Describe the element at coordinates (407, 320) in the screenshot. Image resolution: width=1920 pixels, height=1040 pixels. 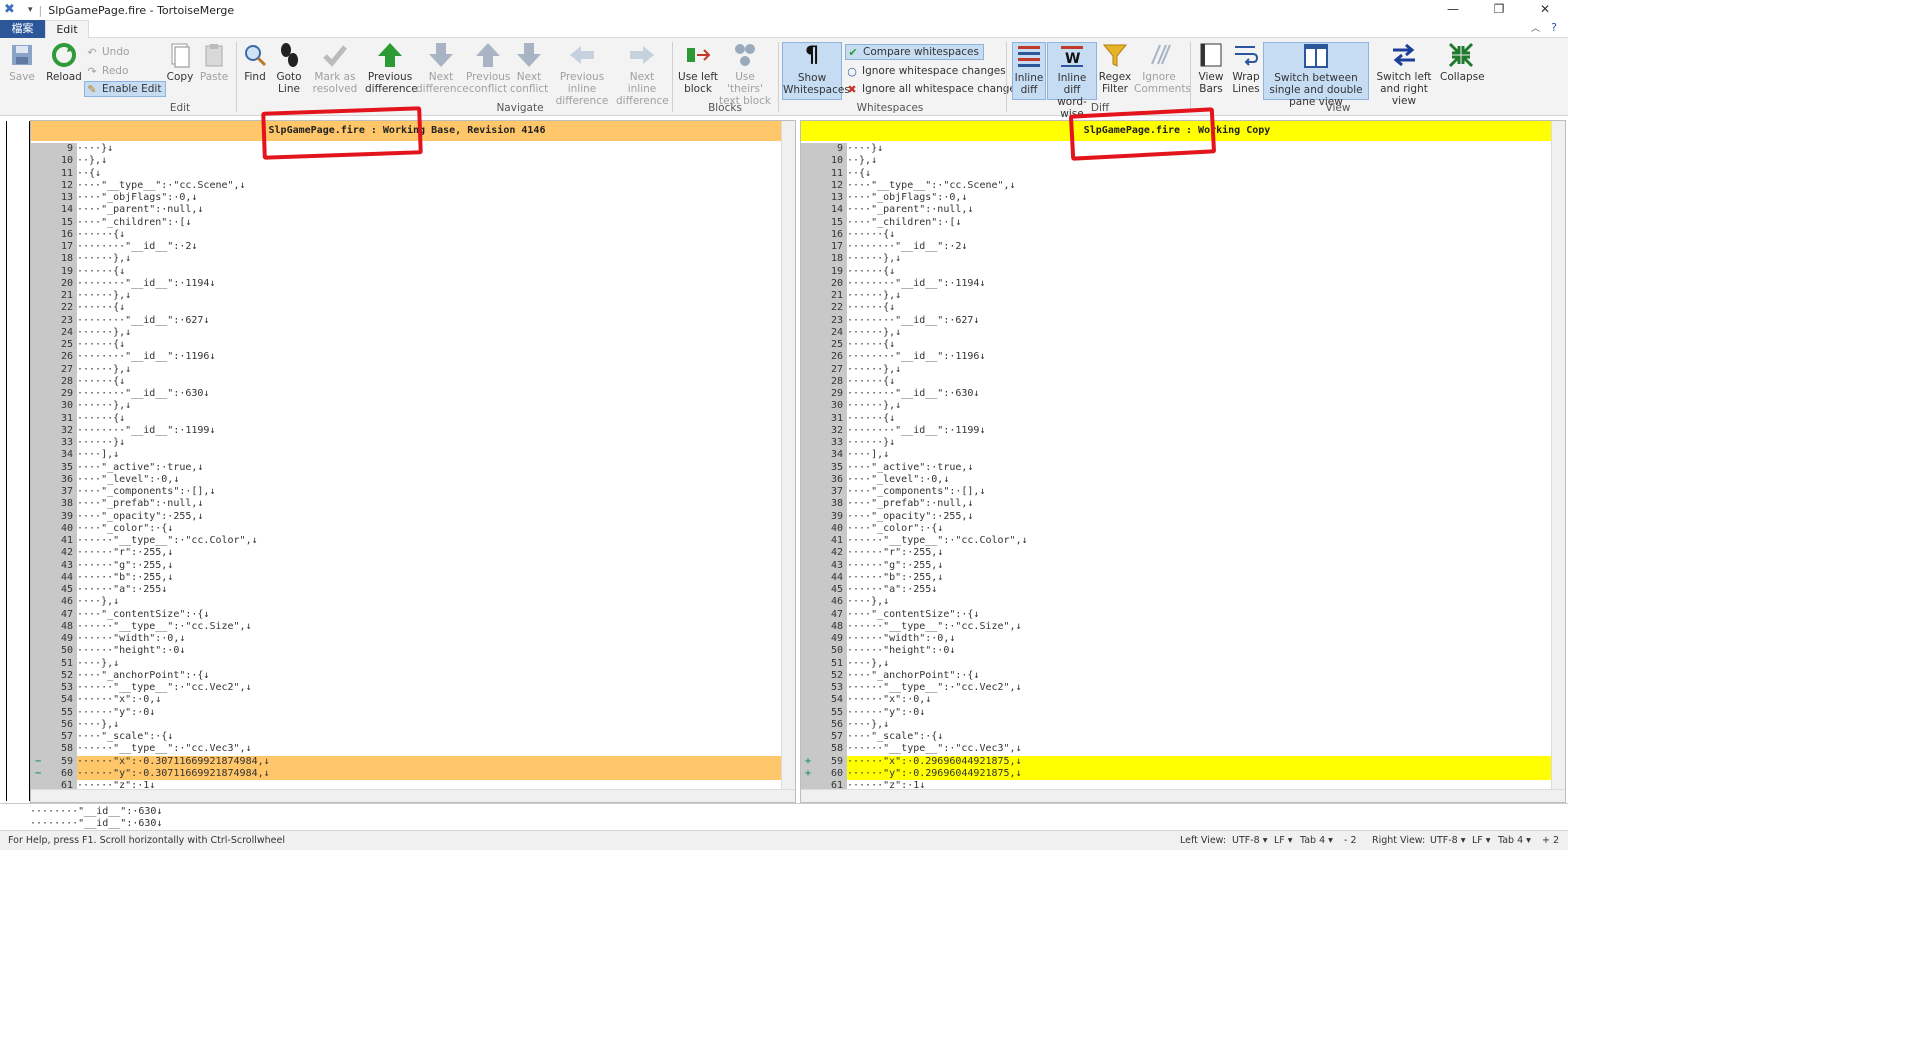
I see `code-line: 23 ········"__id__":·627↓` at that location.